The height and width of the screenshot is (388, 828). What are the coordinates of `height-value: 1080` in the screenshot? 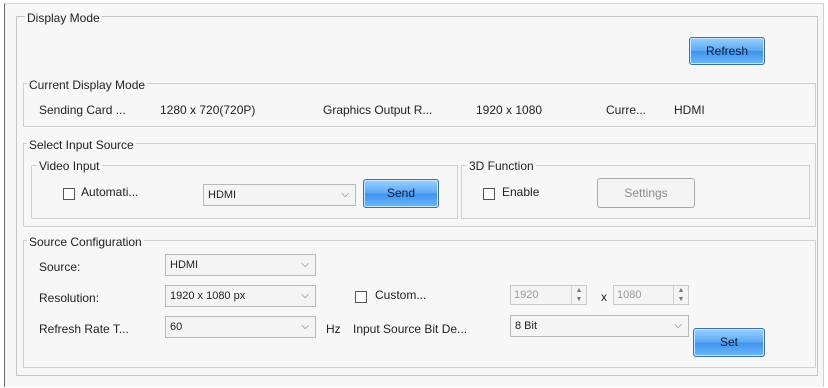 It's located at (629, 295).